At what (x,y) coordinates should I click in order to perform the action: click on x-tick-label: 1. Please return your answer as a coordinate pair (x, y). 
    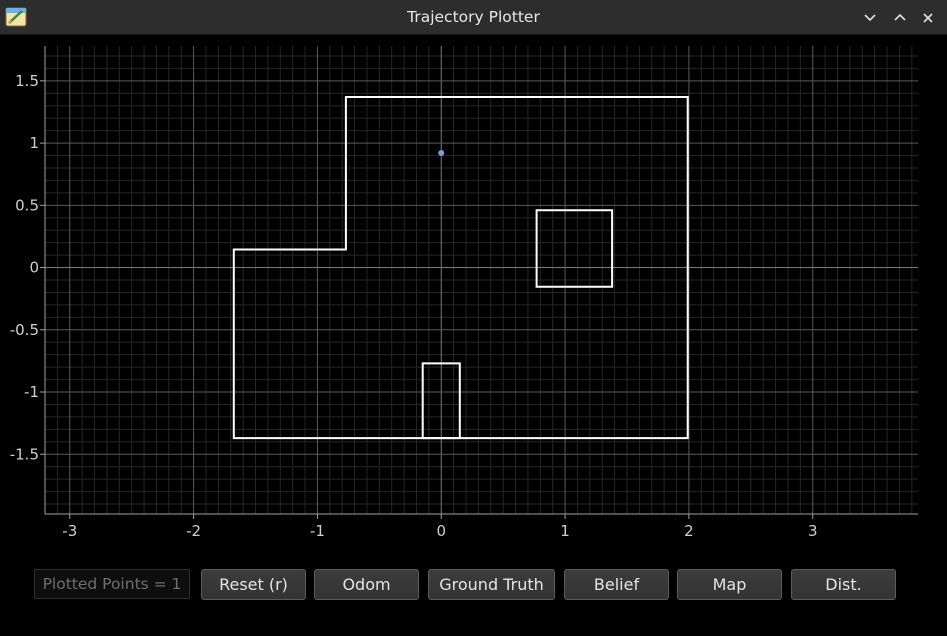
    Looking at the image, I should click on (565, 531).